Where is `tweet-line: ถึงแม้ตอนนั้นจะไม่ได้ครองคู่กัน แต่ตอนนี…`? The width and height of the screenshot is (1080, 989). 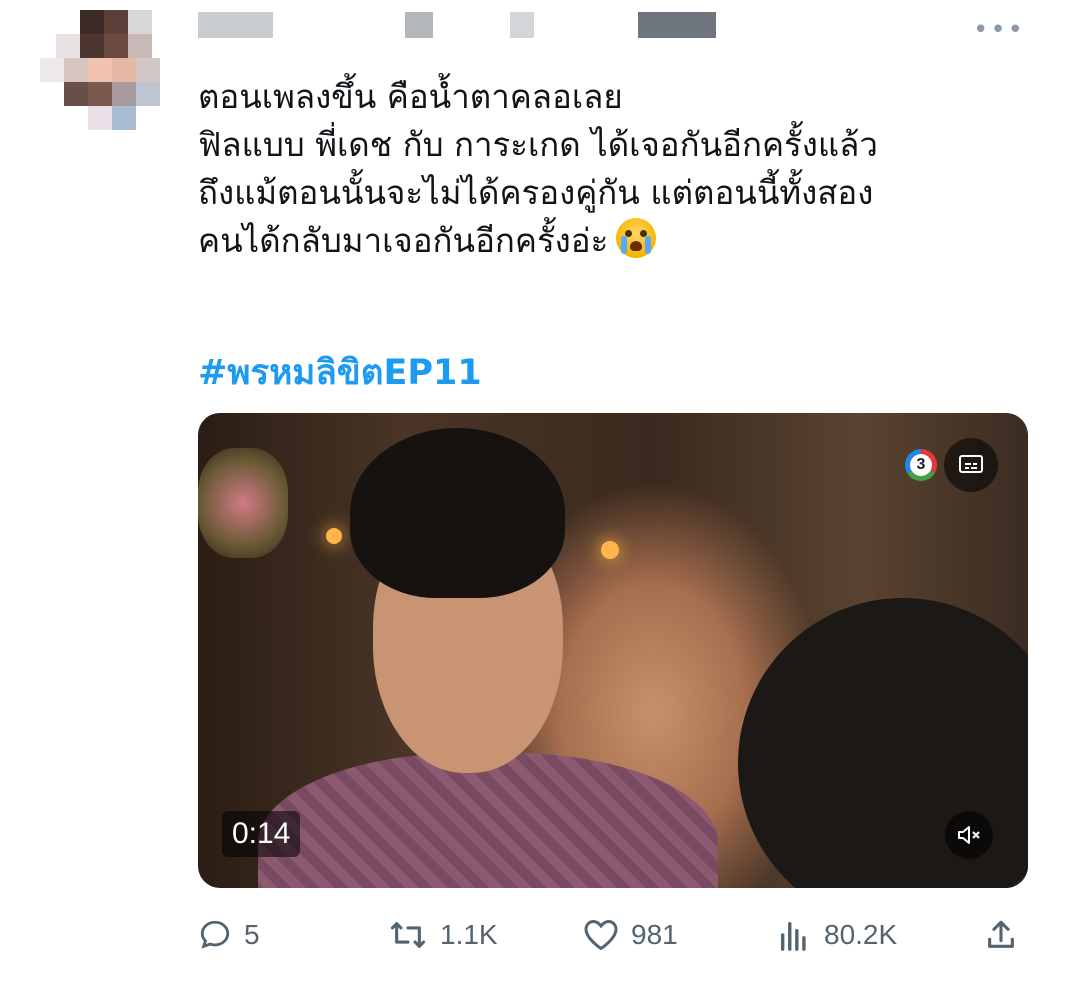
tweet-line: ถึงแม้ตอนนั้นจะไม่ได้ครองคู่กัน แต่ตอนนี… is located at coordinates (536, 192).